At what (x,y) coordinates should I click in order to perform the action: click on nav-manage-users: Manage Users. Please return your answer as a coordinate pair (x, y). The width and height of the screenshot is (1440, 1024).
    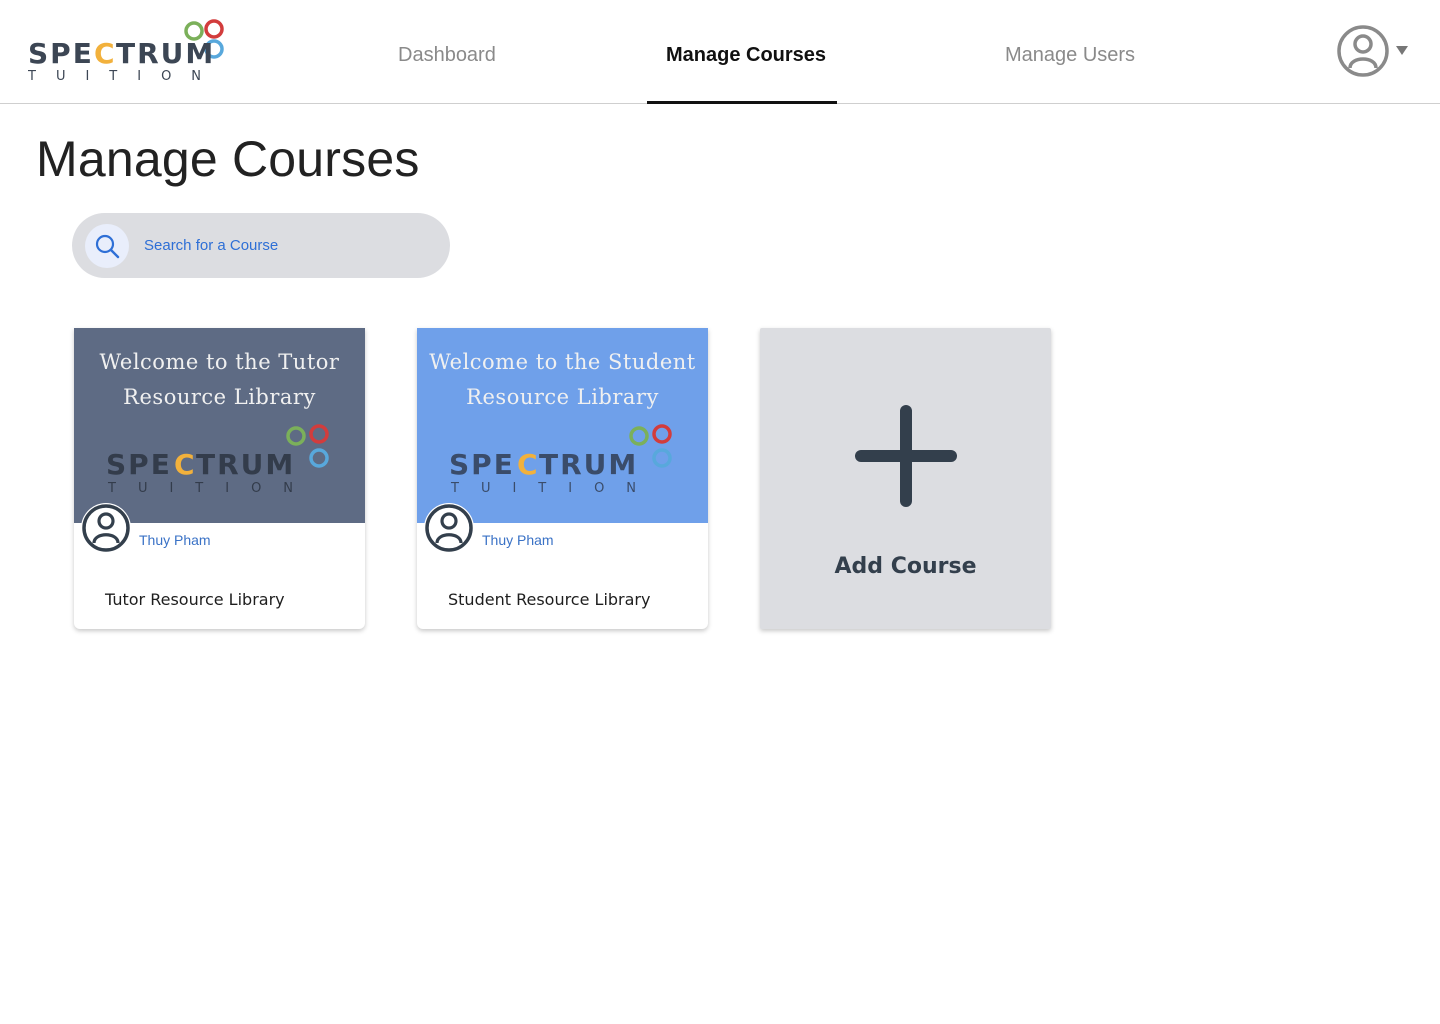
    Looking at the image, I should click on (1070, 55).